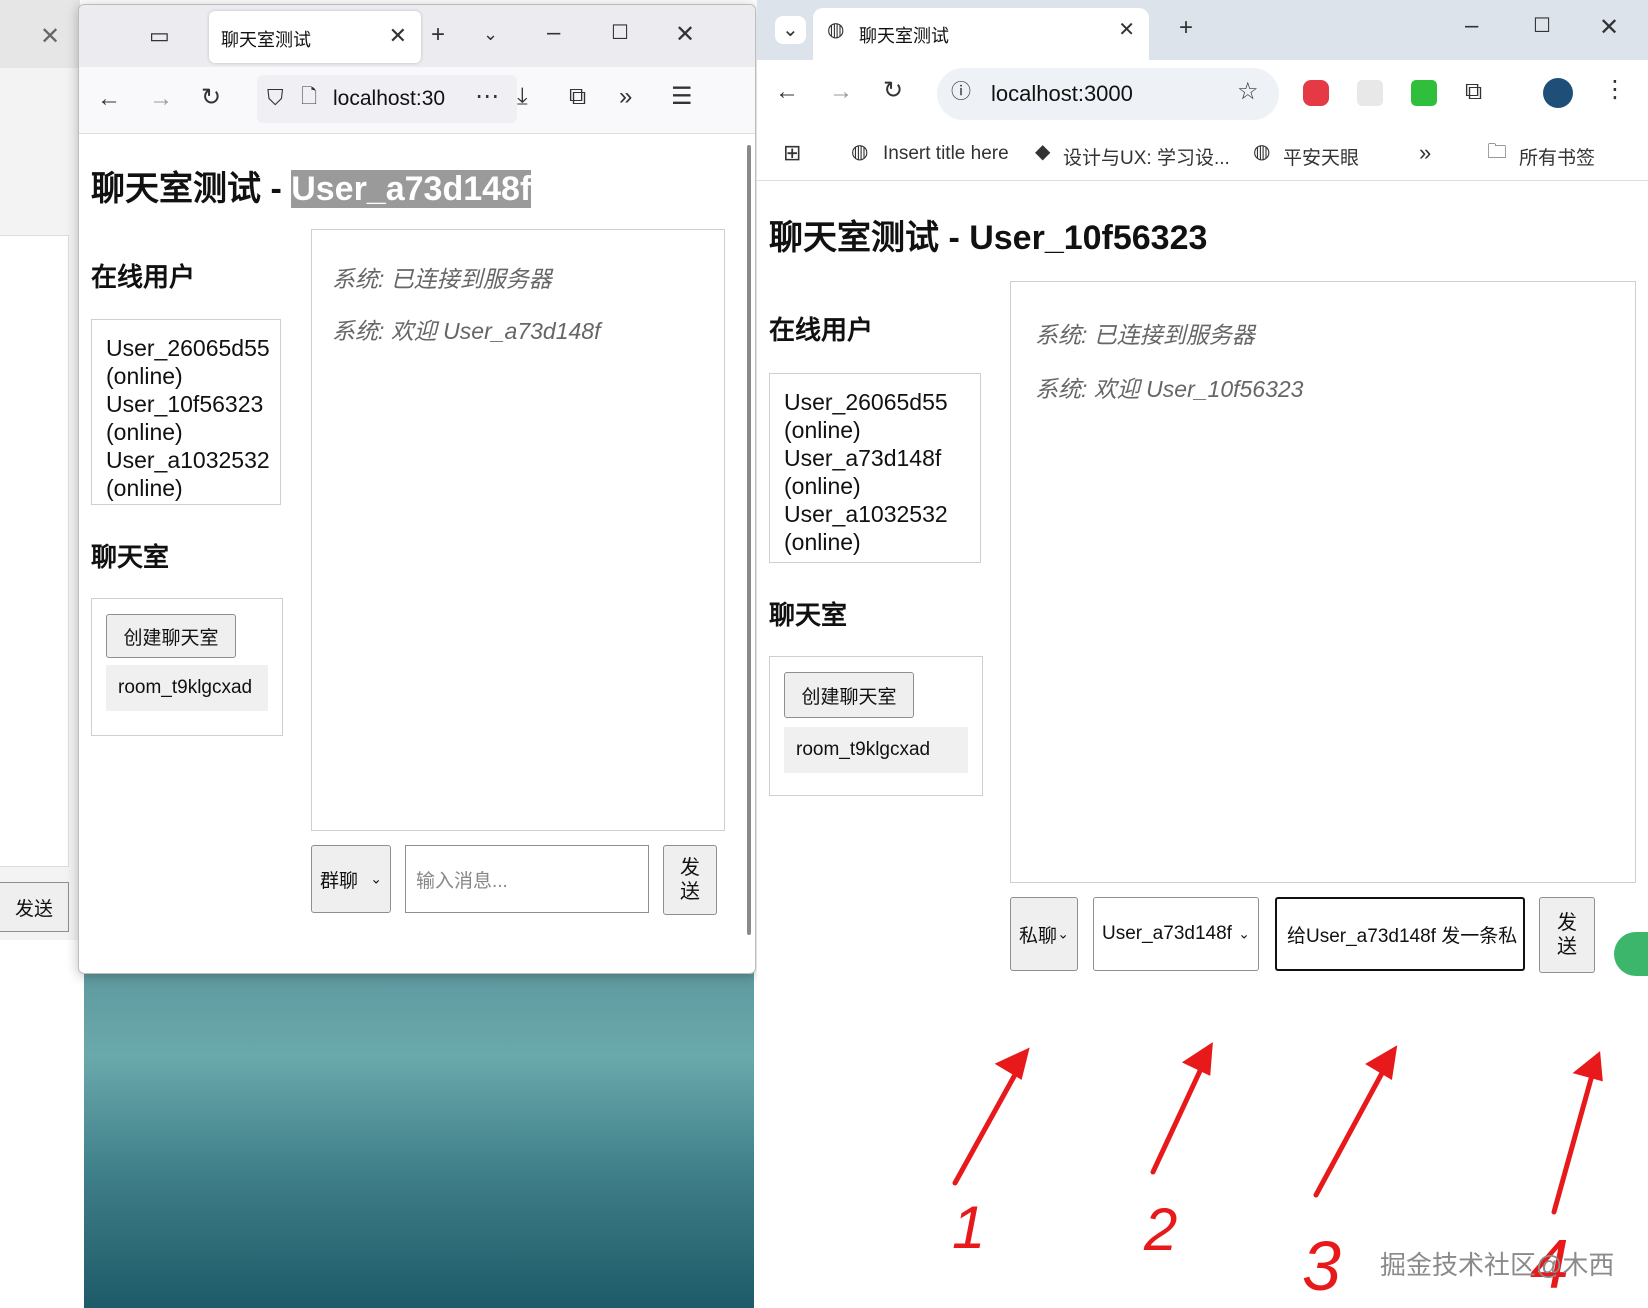 Image resolution: width=1648 pixels, height=1308 pixels. Describe the element at coordinates (275, 98) in the screenshot. I see `shield-icon: ⛉` at that location.